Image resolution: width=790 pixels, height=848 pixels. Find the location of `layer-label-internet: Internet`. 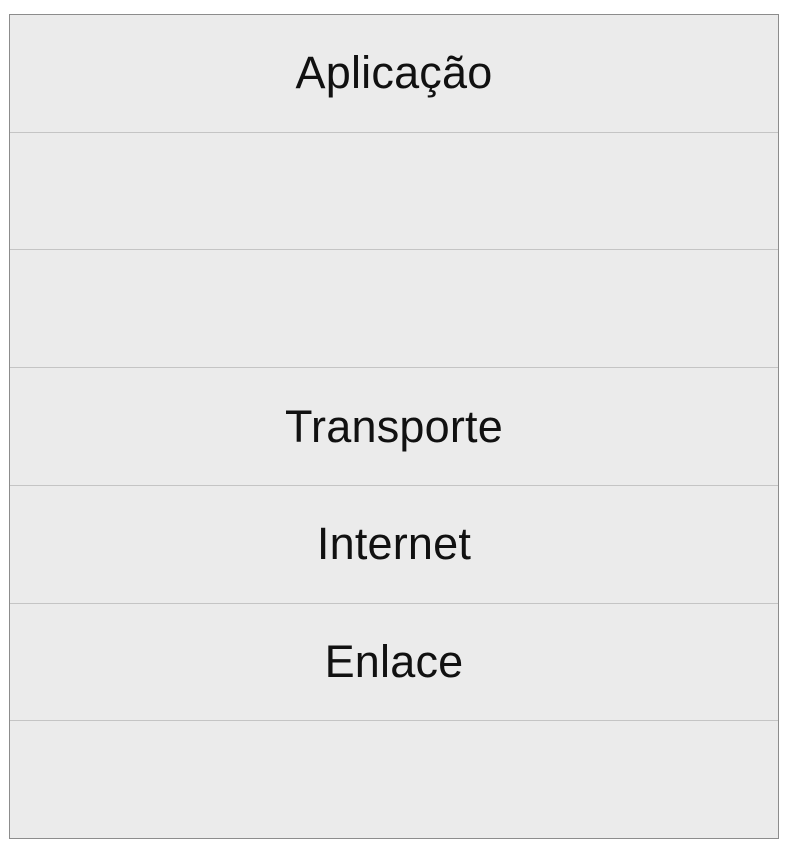

layer-label-internet: Internet is located at coordinates (394, 544).